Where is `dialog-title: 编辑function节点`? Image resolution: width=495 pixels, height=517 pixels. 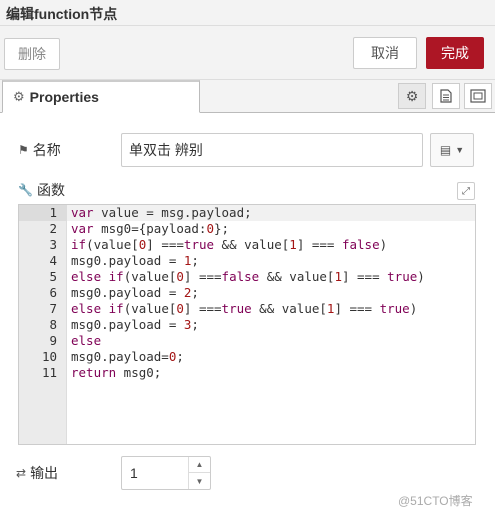
dialog-title: 编辑function节点 is located at coordinates (62, 14).